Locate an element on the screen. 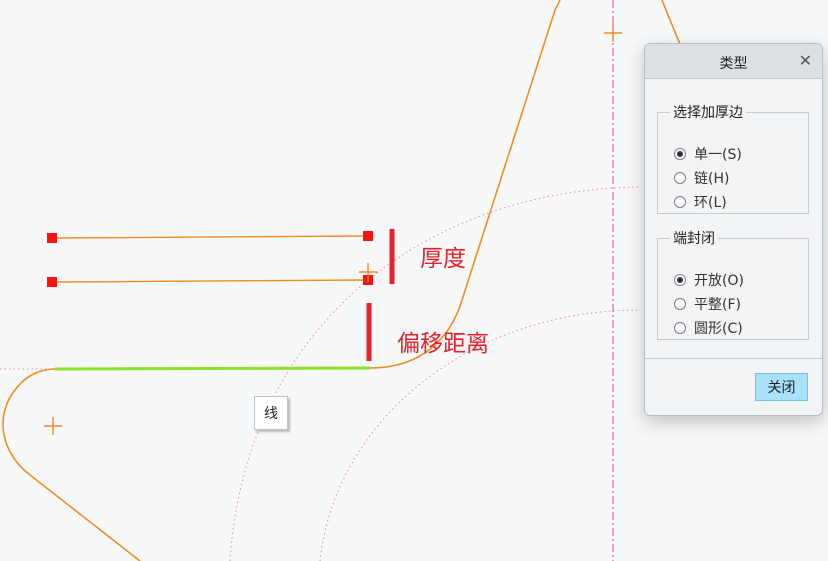  radio-round: 圆形(C) is located at coordinates (708, 328).